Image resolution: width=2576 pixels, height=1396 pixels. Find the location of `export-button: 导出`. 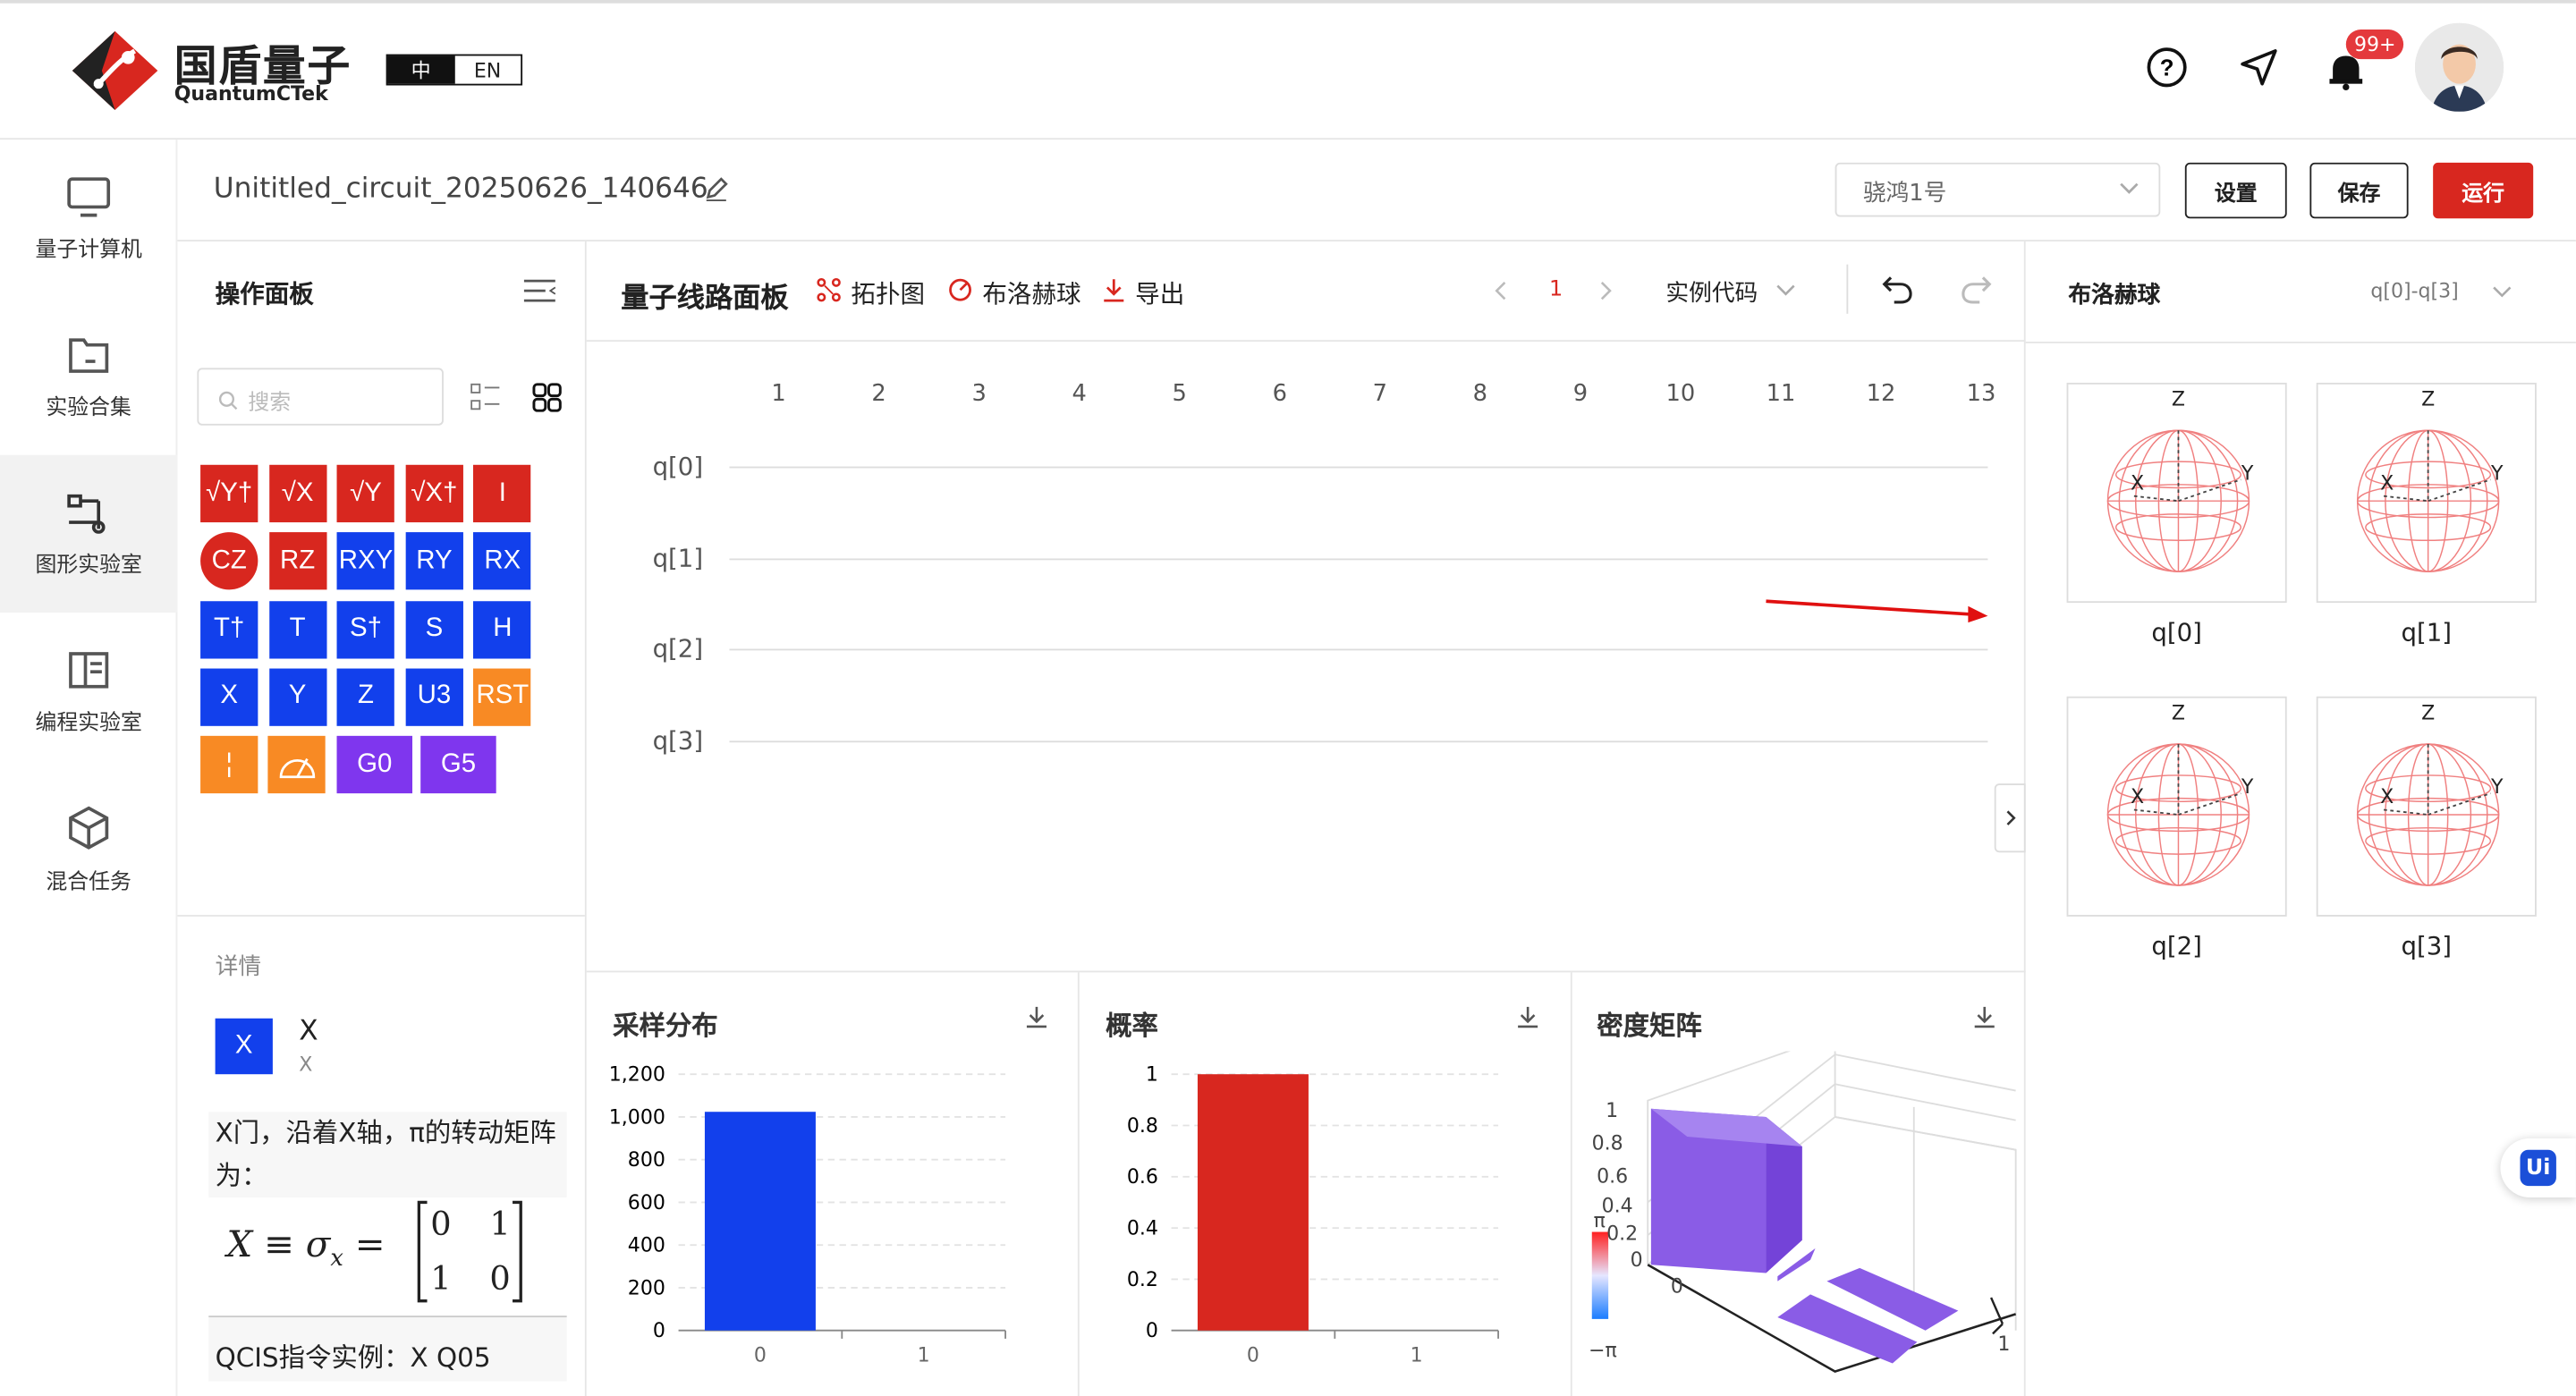

export-button: 导出 is located at coordinates (1159, 293).